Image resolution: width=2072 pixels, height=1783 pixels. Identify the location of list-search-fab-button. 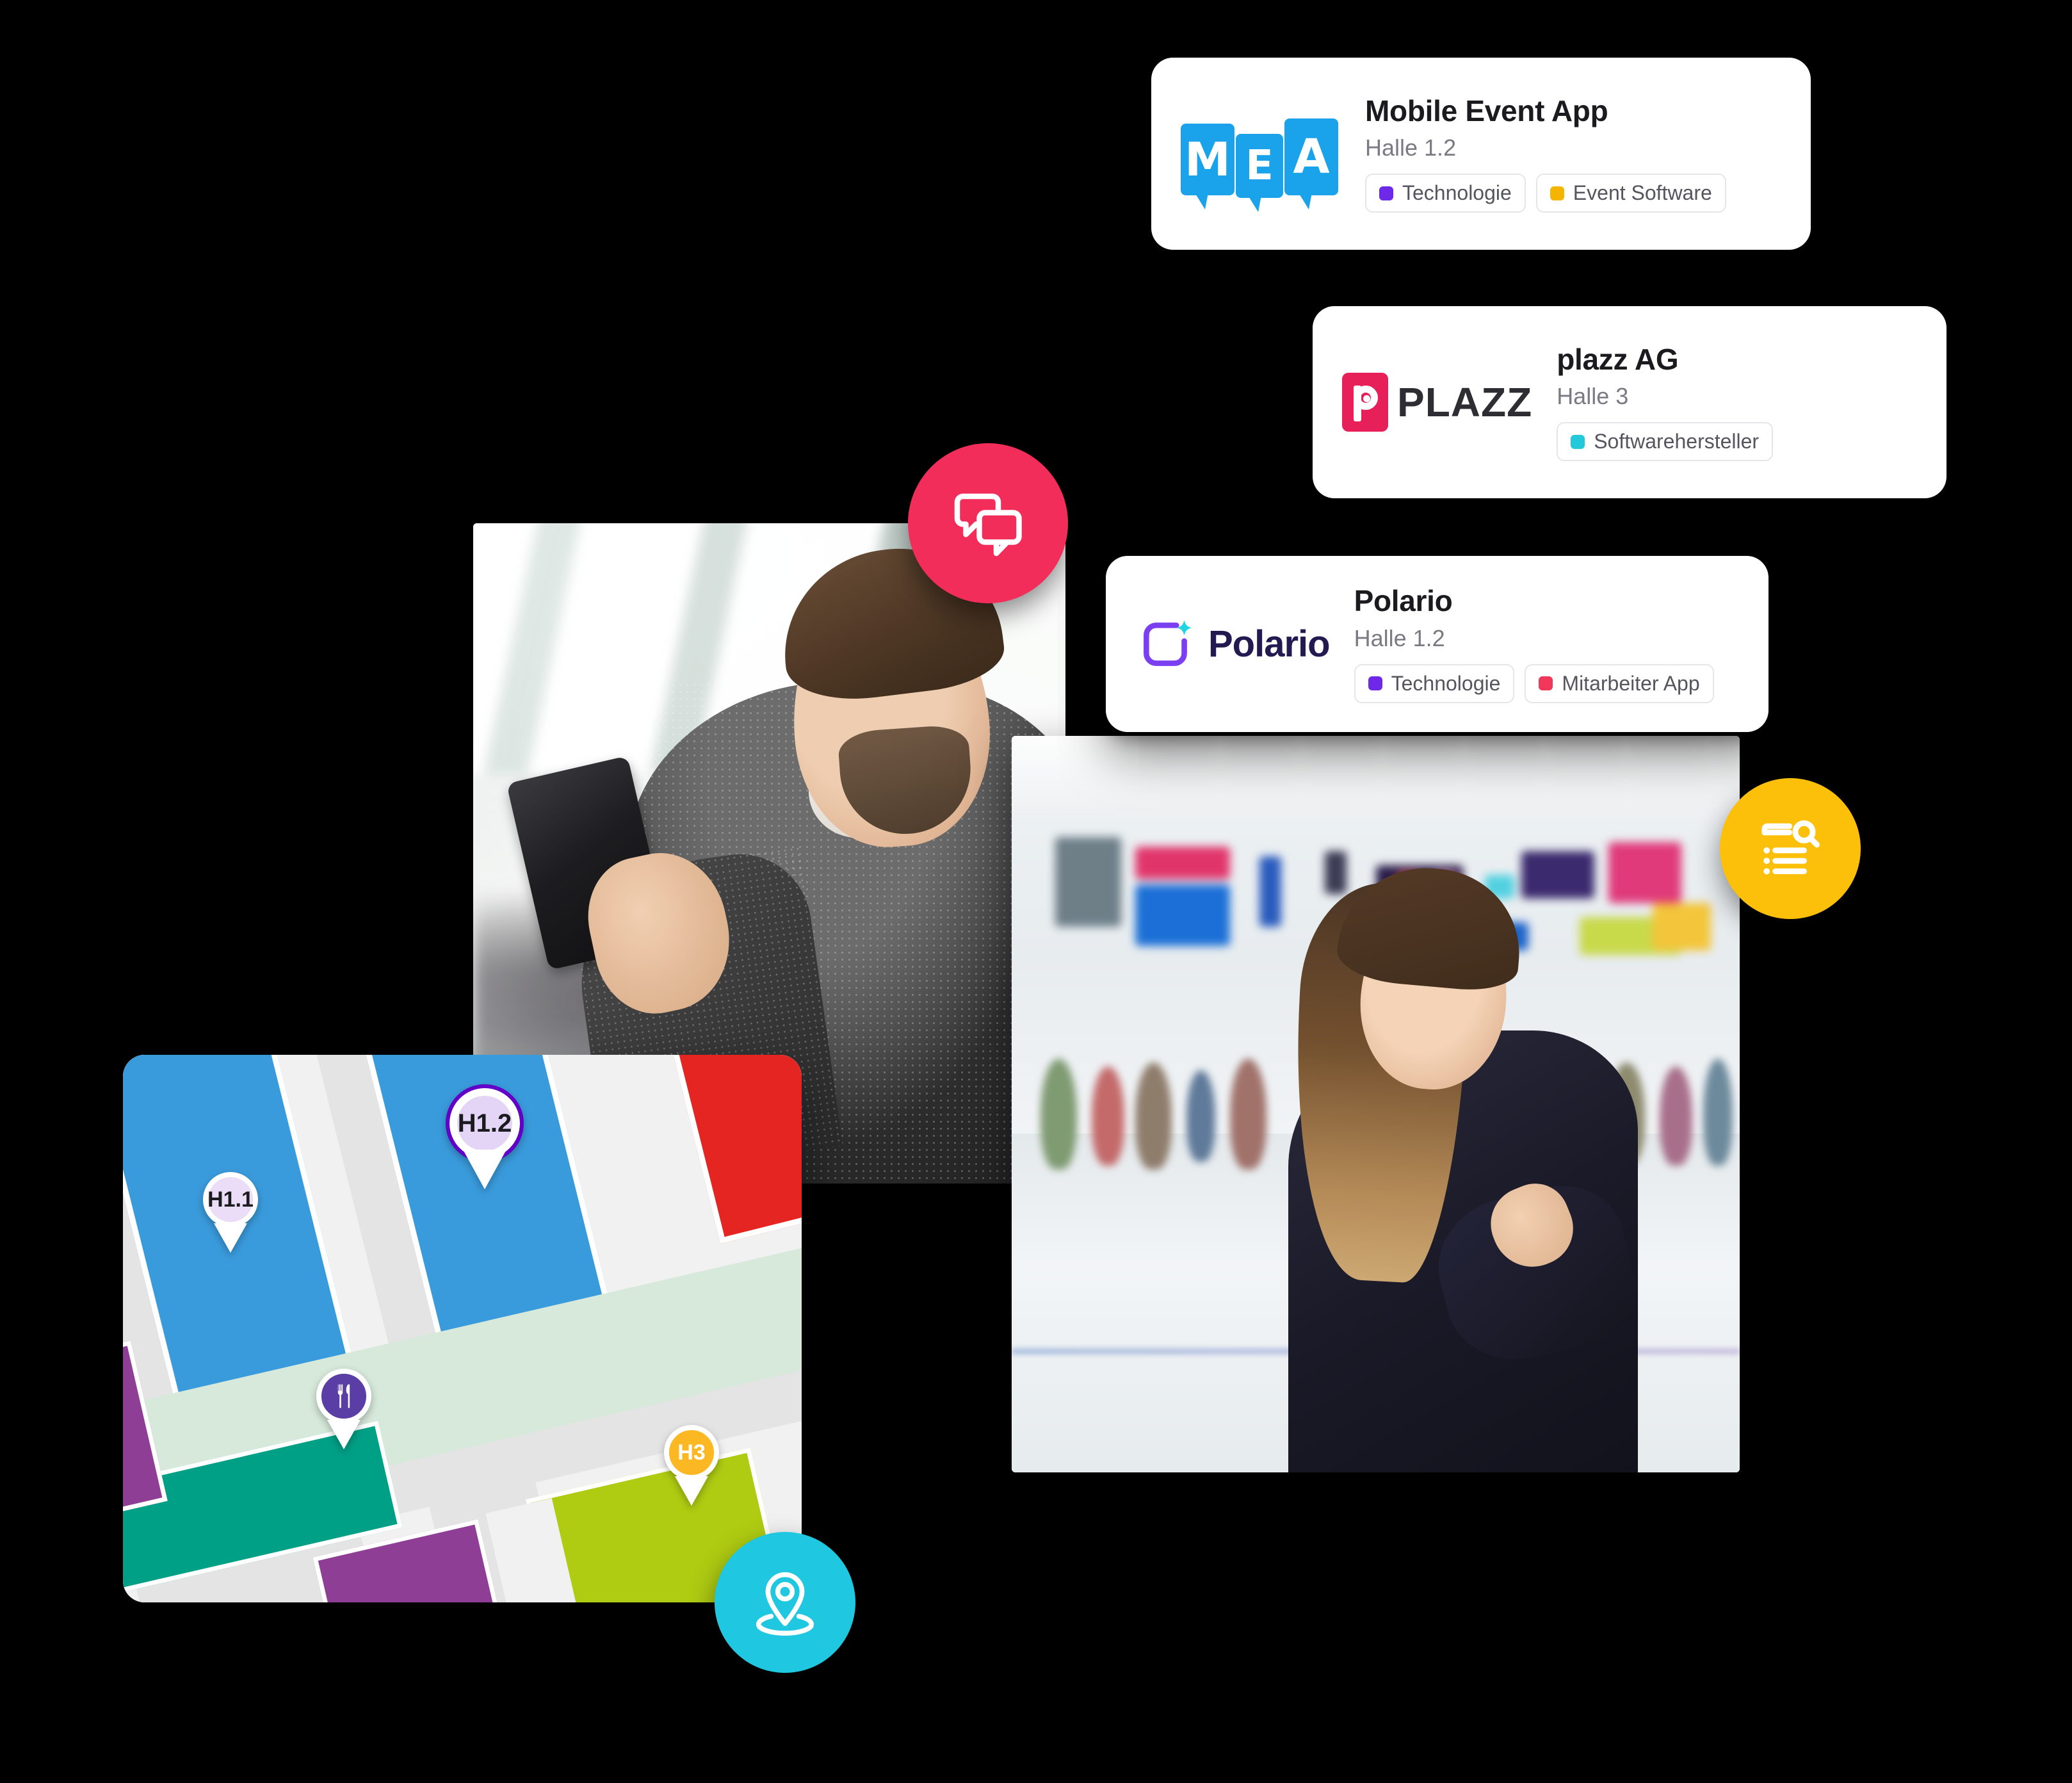
(1791, 849).